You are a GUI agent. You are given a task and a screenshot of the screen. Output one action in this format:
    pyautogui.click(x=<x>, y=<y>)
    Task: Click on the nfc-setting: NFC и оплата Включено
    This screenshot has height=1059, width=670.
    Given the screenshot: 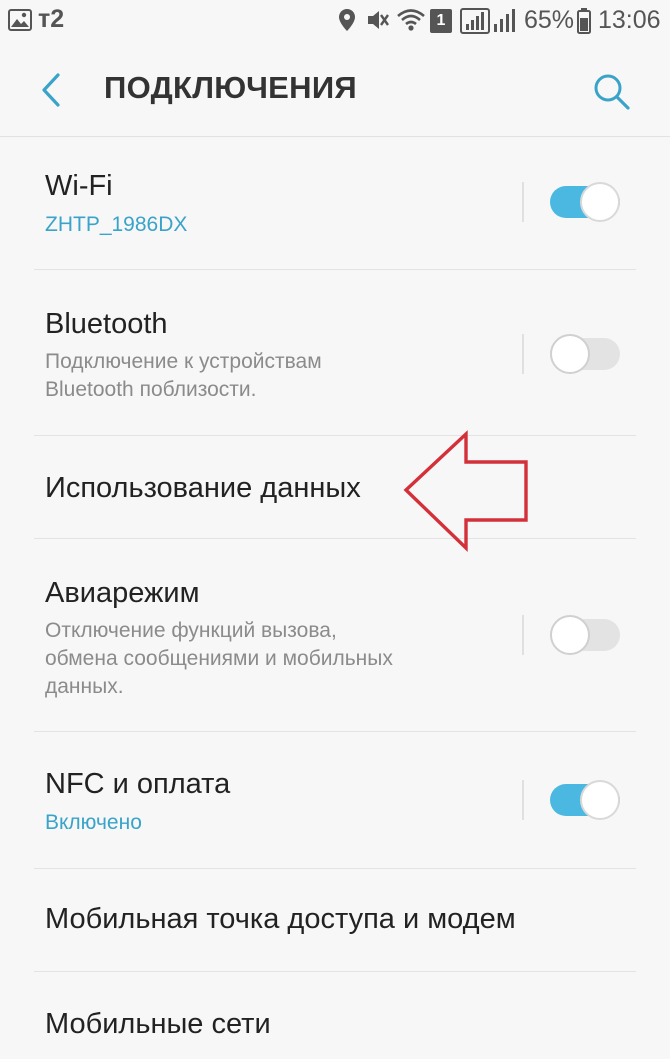 What is the action you would take?
    pyautogui.click(x=335, y=800)
    